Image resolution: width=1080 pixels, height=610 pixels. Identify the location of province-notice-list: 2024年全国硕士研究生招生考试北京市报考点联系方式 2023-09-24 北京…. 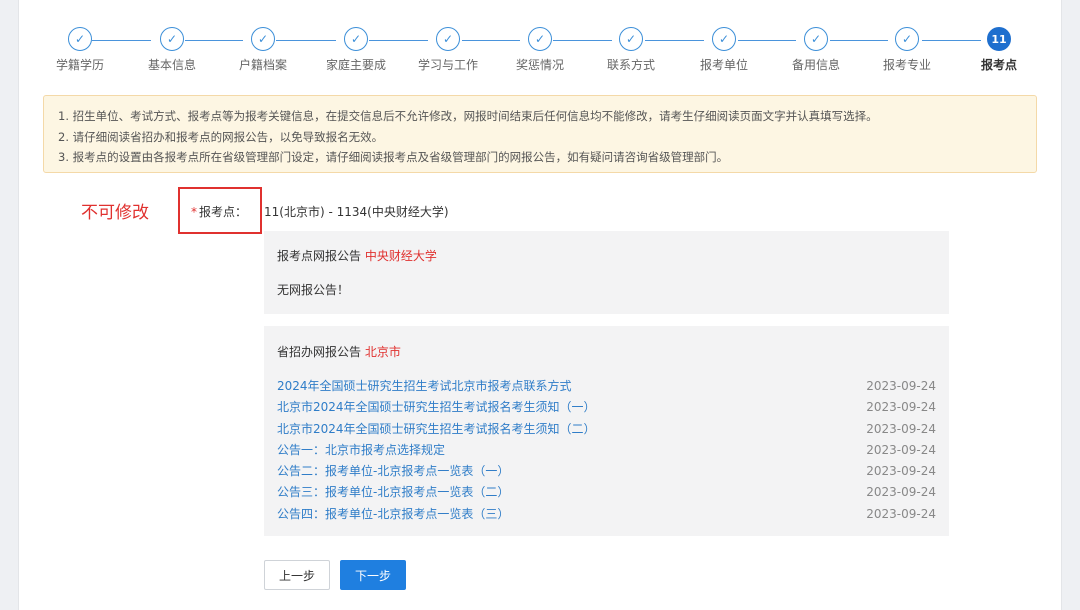
(606, 450).